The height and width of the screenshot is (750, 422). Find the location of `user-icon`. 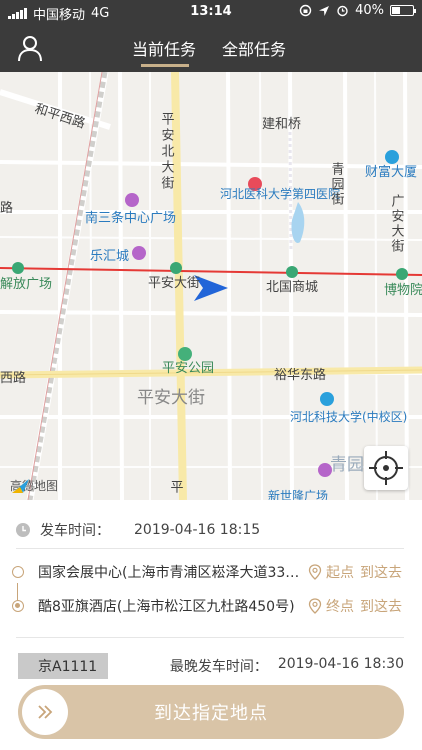

user-icon is located at coordinates (30, 48).